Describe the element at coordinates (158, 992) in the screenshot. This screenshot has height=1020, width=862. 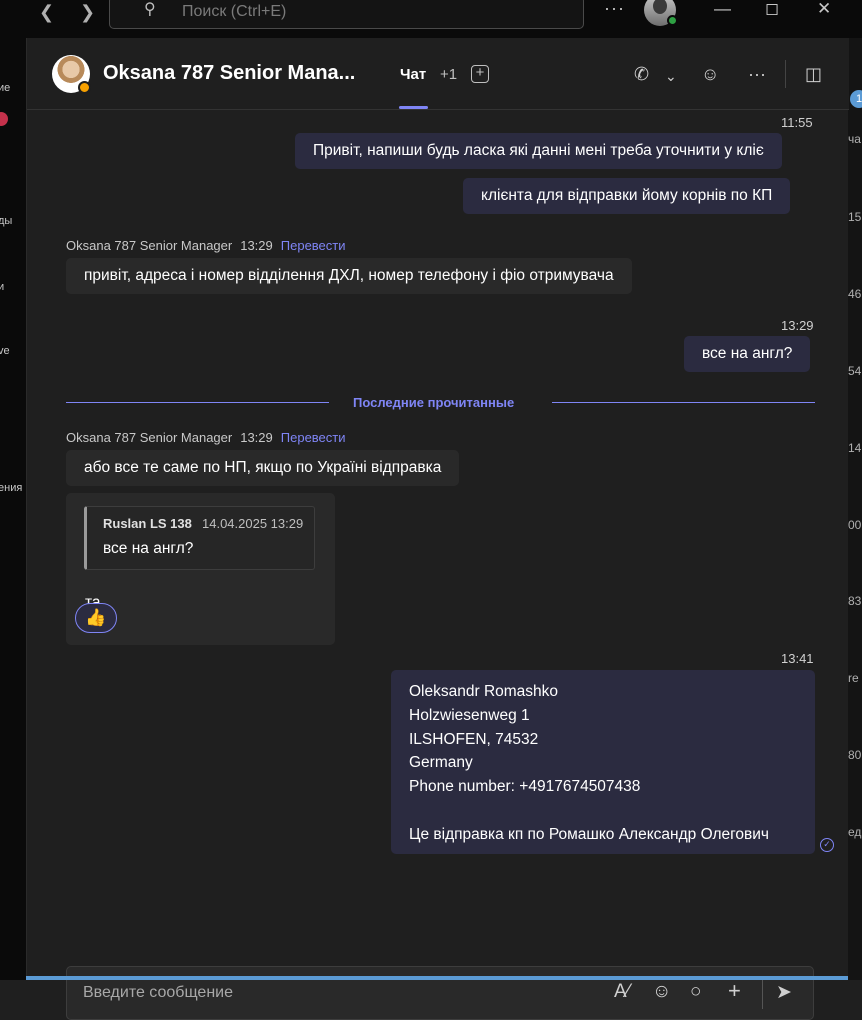
I see `composer-placeholder: Введите сообщение` at that location.